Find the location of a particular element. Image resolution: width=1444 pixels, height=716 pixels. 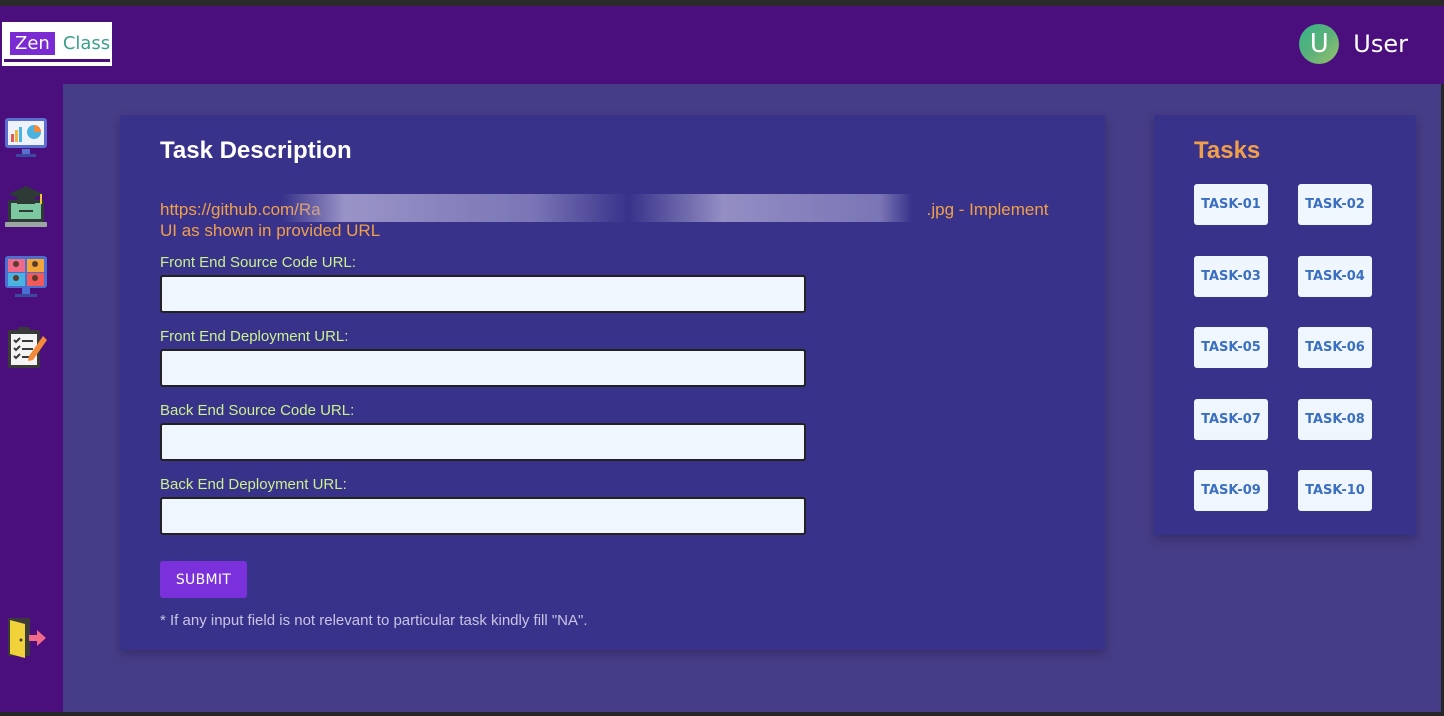

redacted-url-blur is located at coordinates (597, 208).